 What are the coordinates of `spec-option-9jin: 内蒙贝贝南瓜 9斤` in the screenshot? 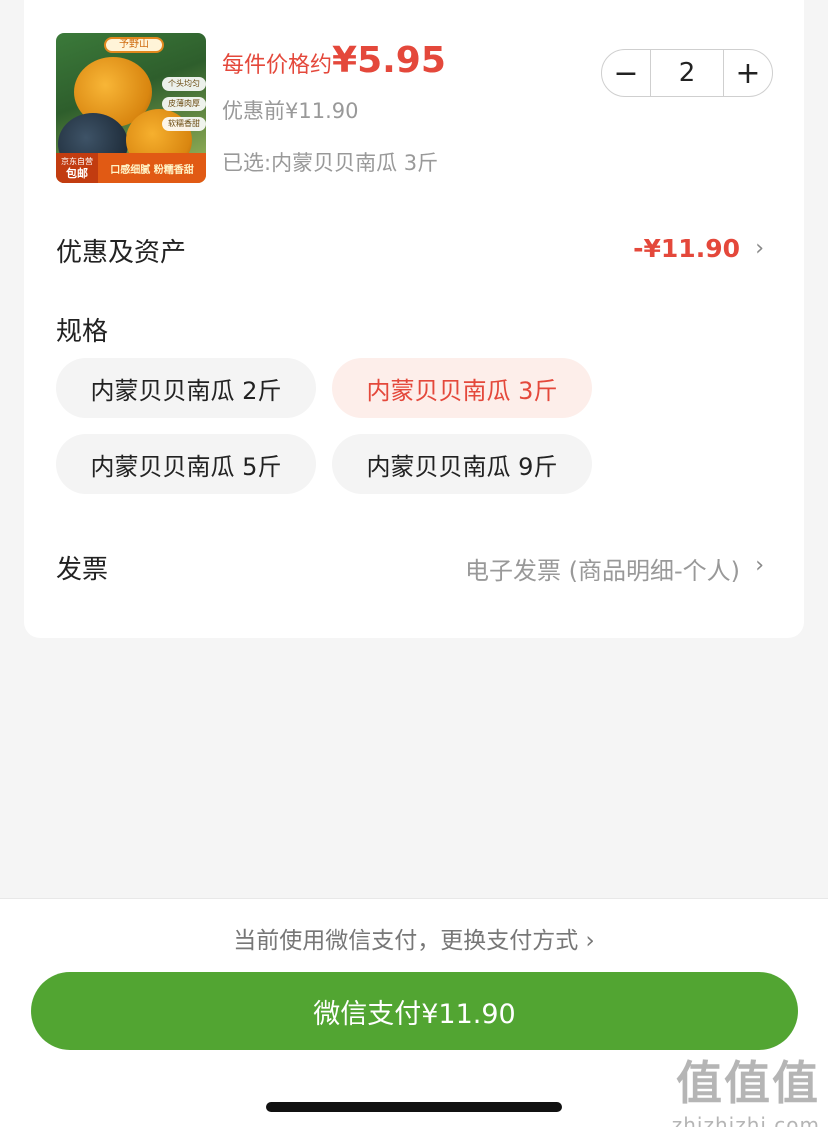 It's located at (462, 464).